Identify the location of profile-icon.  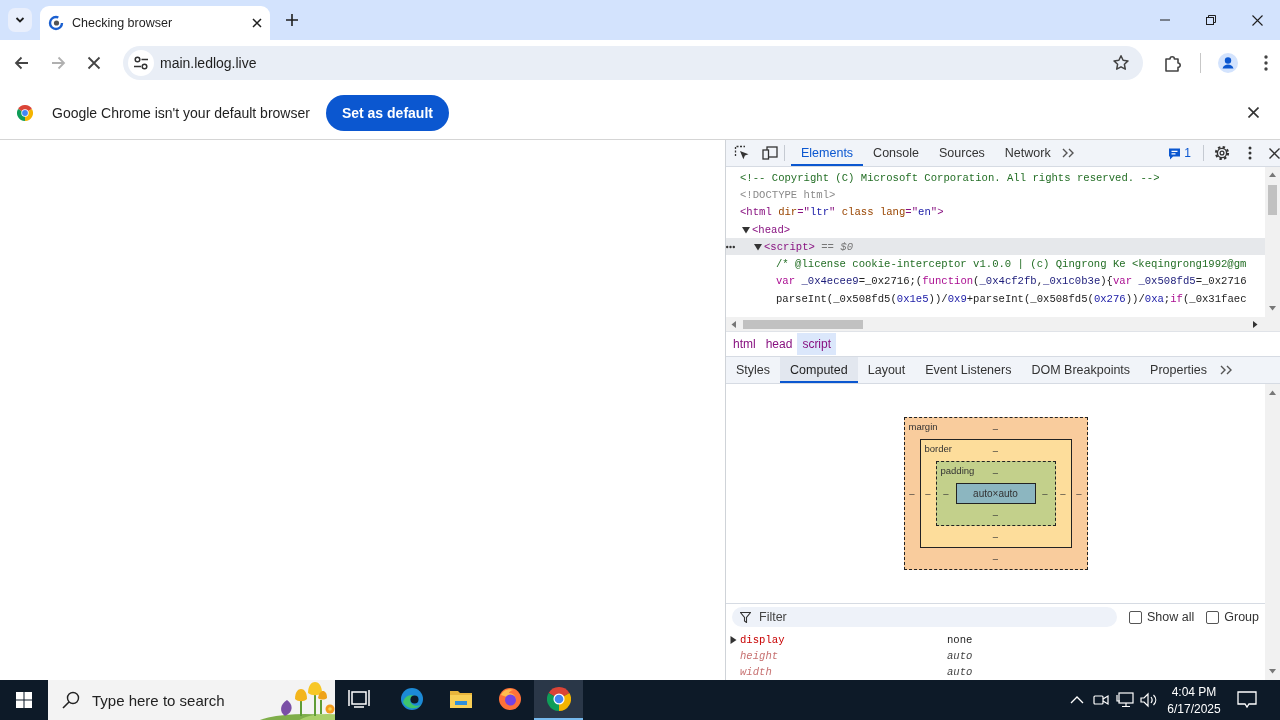
(1228, 63).